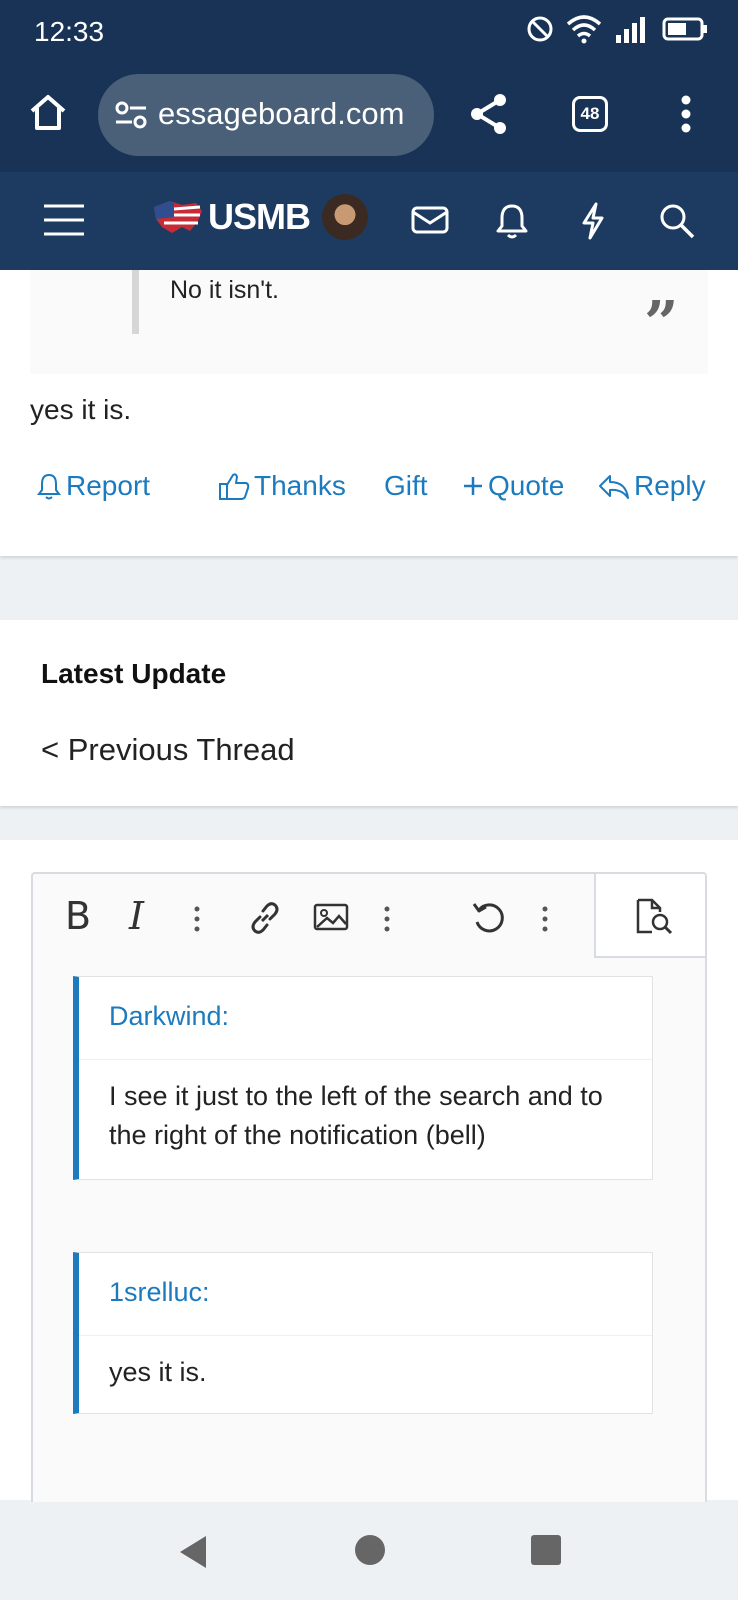  What do you see at coordinates (540, 29) in the screenshot?
I see `do-not-disturb-icon` at bounding box center [540, 29].